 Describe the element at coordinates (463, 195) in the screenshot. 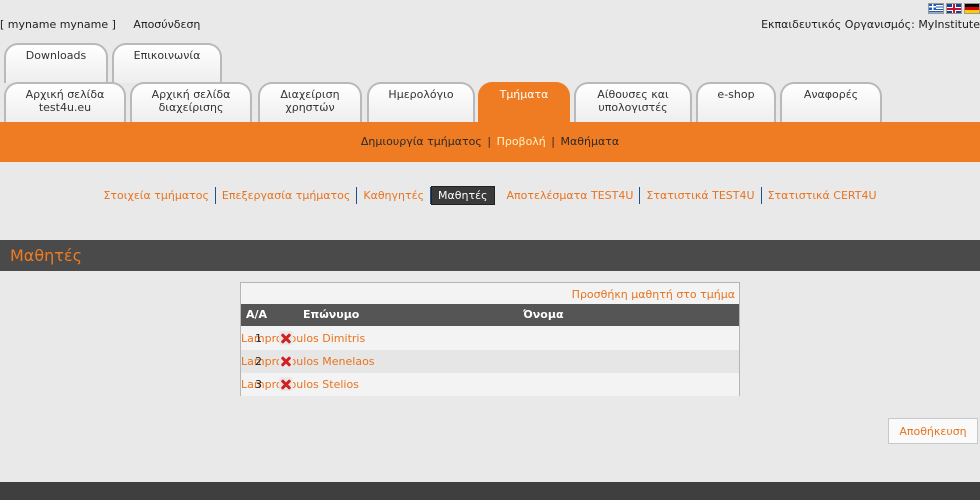

I see `nav-students: Μαθητές` at that location.